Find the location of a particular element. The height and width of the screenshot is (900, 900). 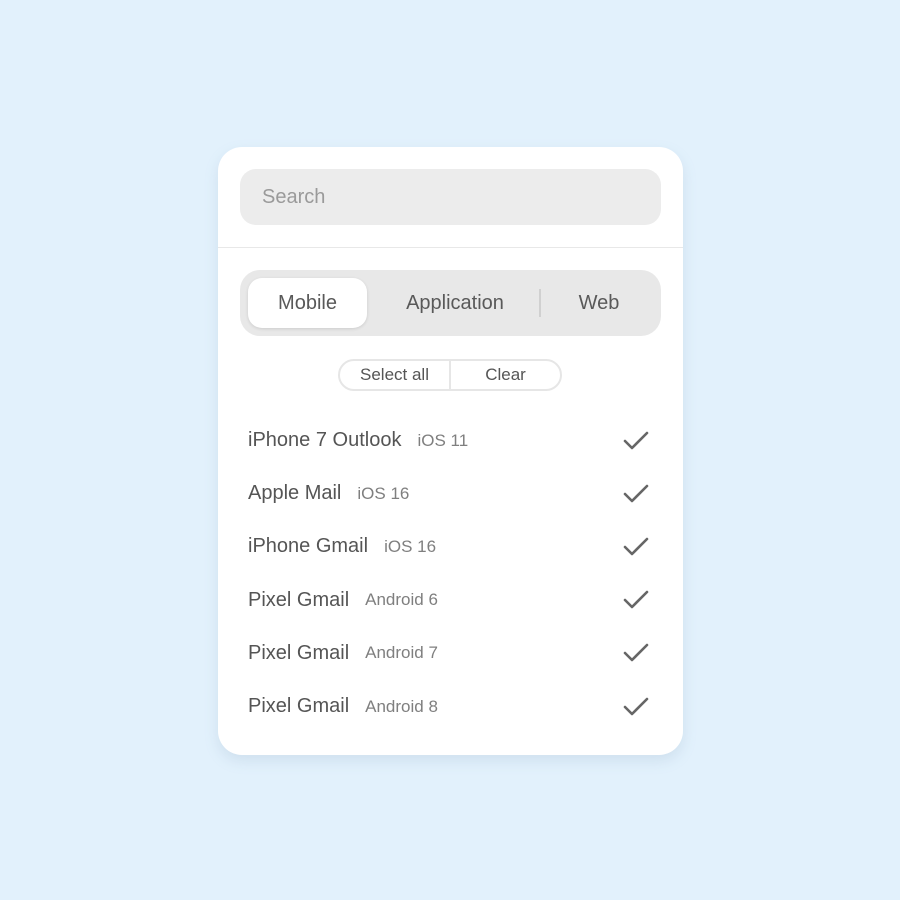

client-row-iphone-gmail: iPhone Gmail iOS 16 is located at coordinates (450, 546).